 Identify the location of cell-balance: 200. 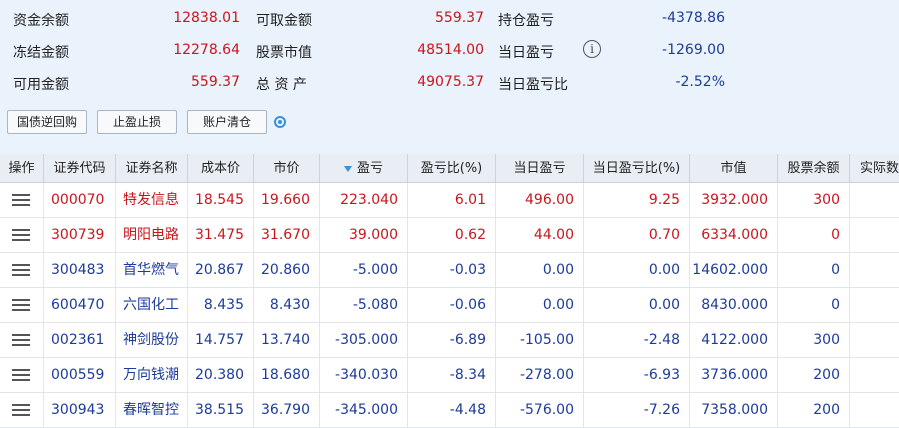
(814, 410).